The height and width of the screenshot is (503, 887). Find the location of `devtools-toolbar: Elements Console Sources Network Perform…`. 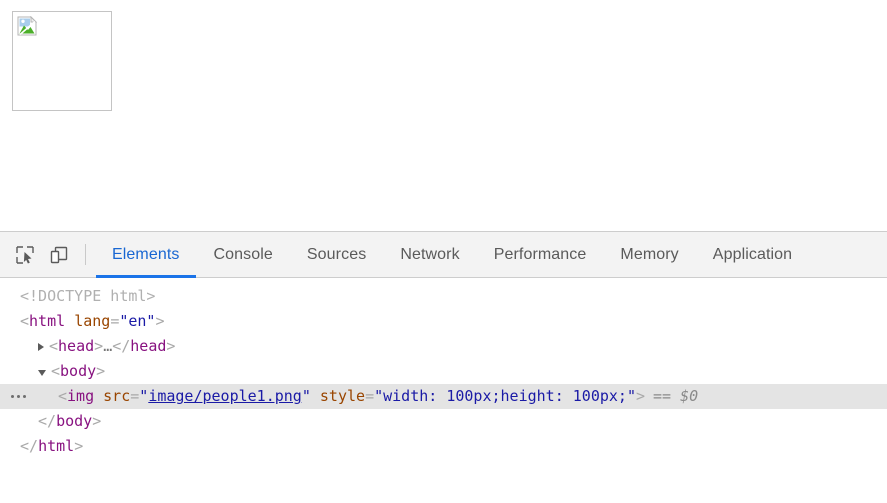

devtools-toolbar: Elements Console Sources Network Perform… is located at coordinates (443, 255).